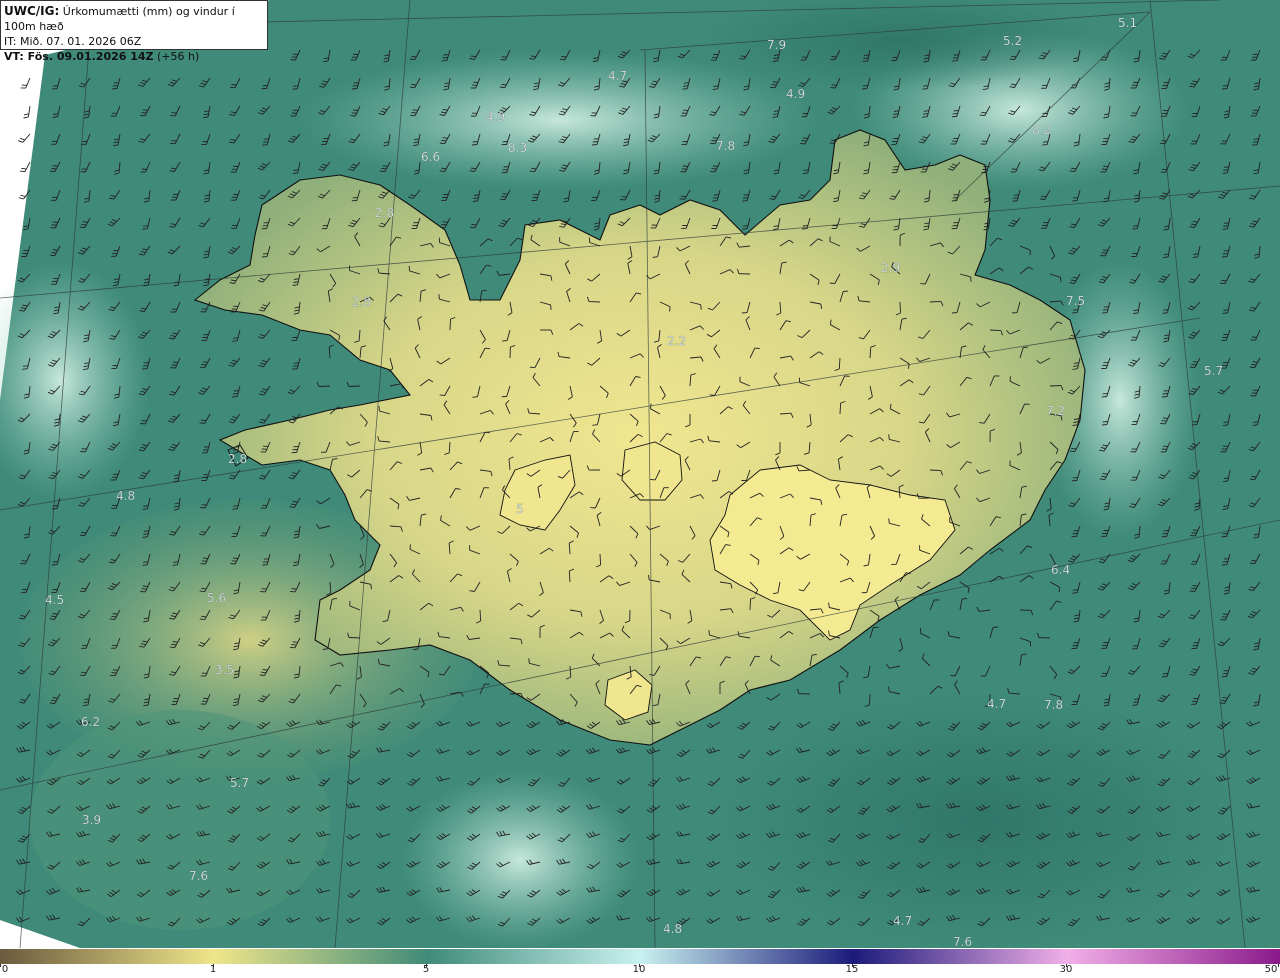  What do you see at coordinates (996, 704) in the screenshot?
I see `value-label: 4.7` at bounding box center [996, 704].